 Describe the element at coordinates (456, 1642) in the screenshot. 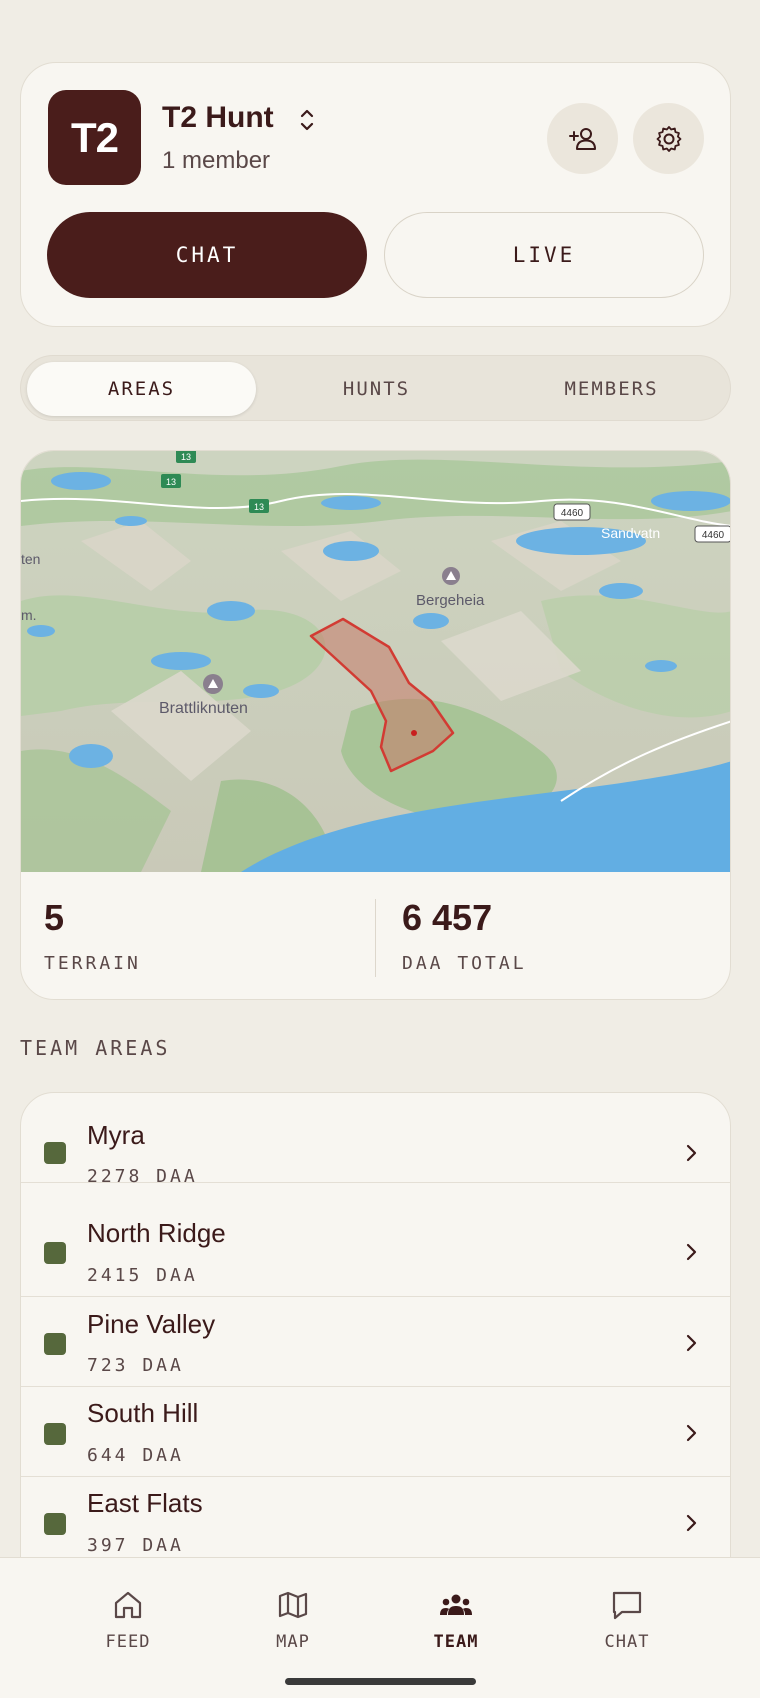

I see `nav-team-label: TEAM` at that location.